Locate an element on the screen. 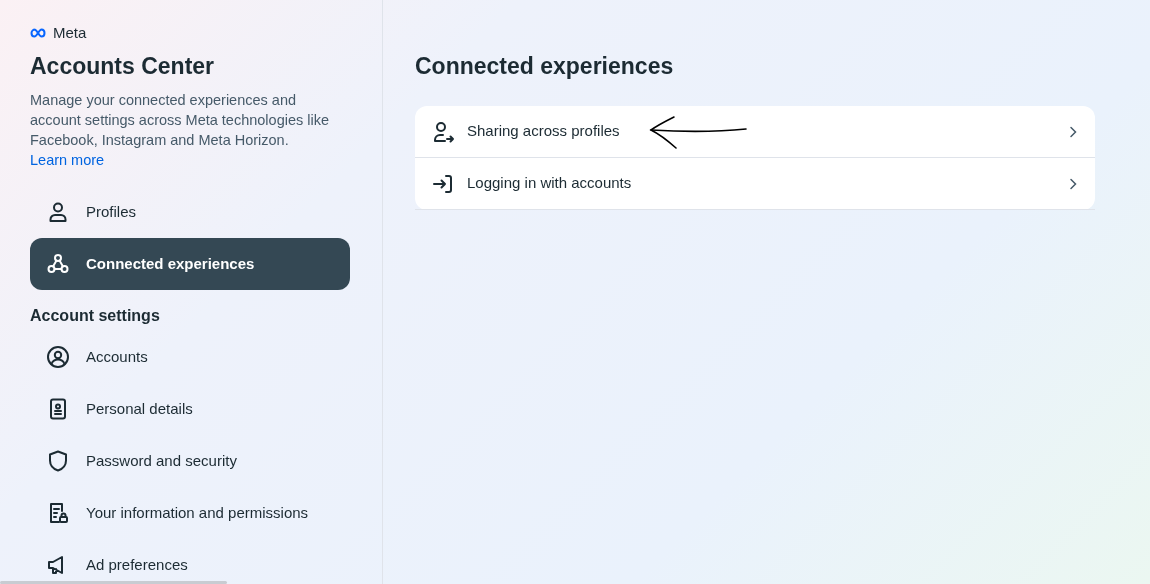 The image size is (1150, 584). nav-item: Password and security is located at coordinates (190, 460).